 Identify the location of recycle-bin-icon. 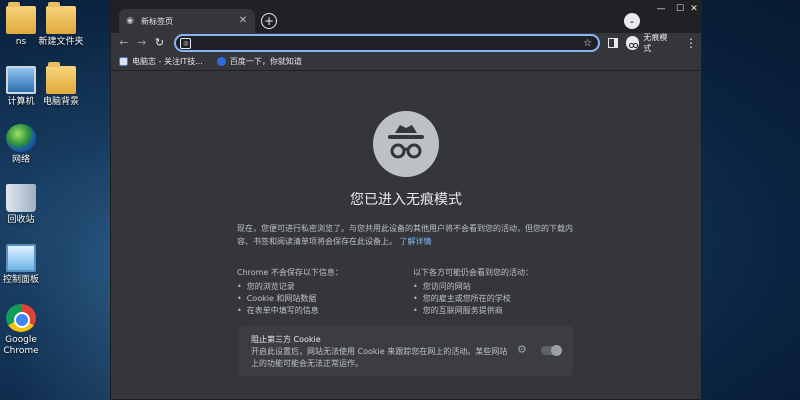
(21, 198).